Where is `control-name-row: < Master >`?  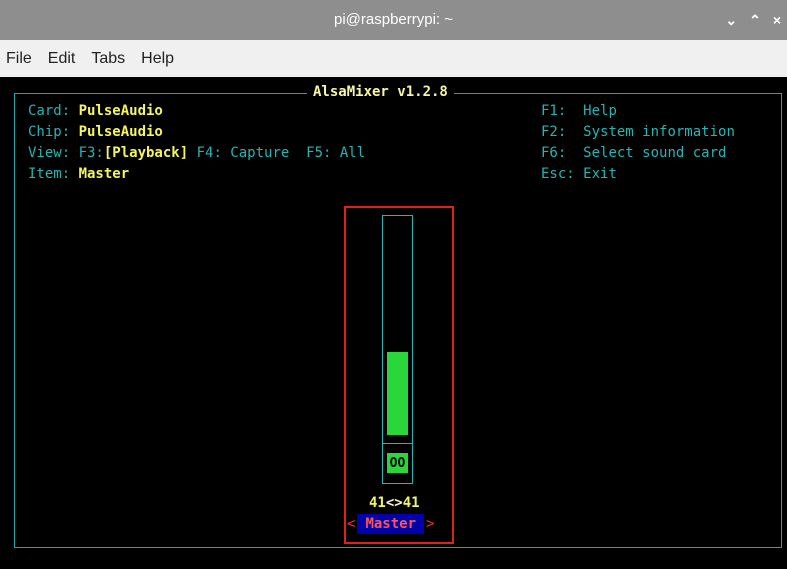
control-name-row: < Master > is located at coordinates (390, 524).